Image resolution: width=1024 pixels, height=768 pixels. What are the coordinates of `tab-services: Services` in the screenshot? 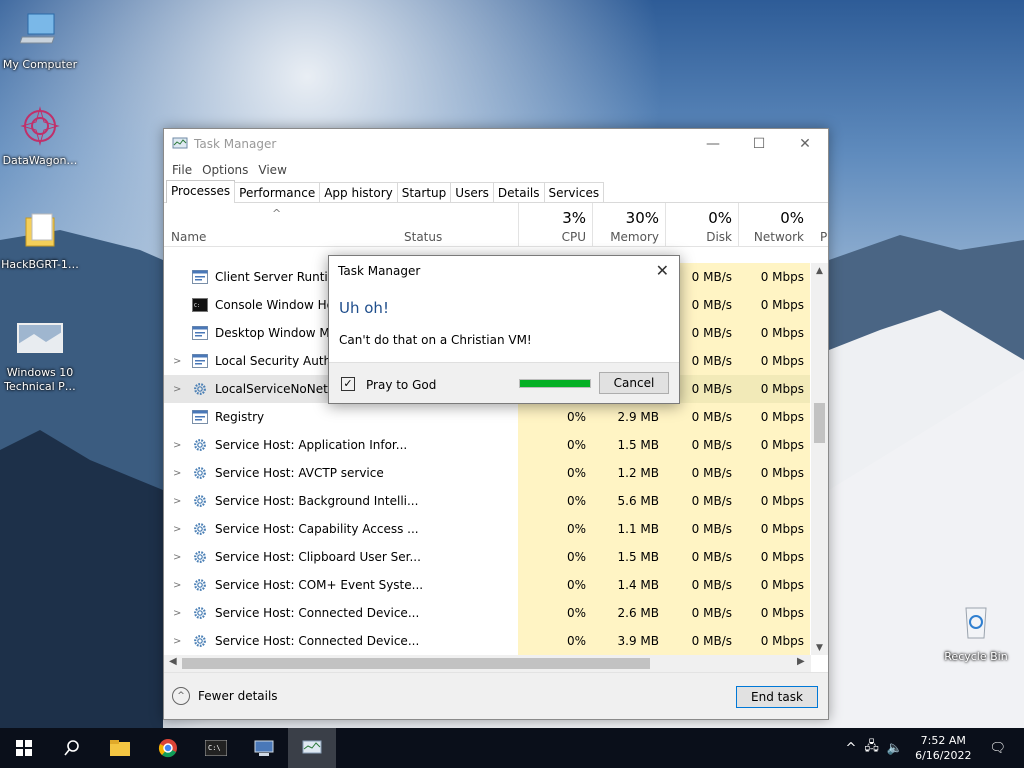 It's located at (574, 192).